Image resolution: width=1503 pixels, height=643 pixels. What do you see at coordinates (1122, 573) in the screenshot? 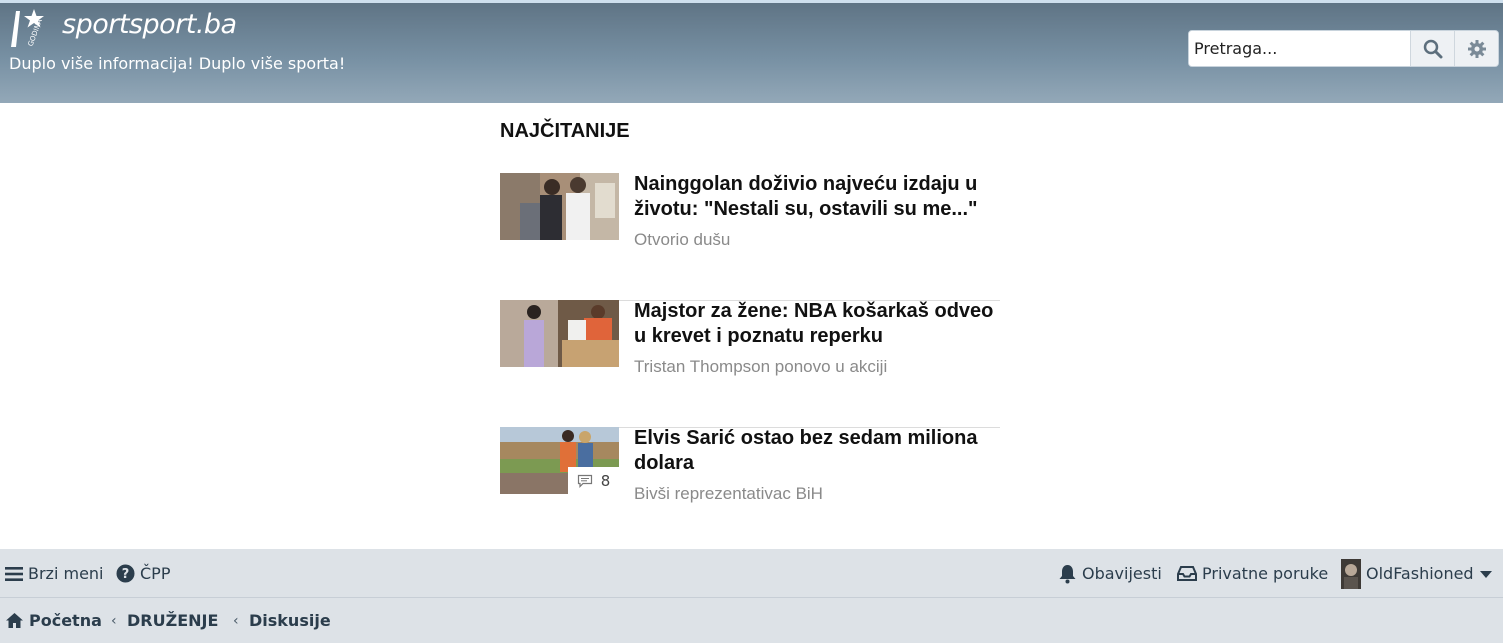
I see `notifications-label: Obavijesti` at bounding box center [1122, 573].